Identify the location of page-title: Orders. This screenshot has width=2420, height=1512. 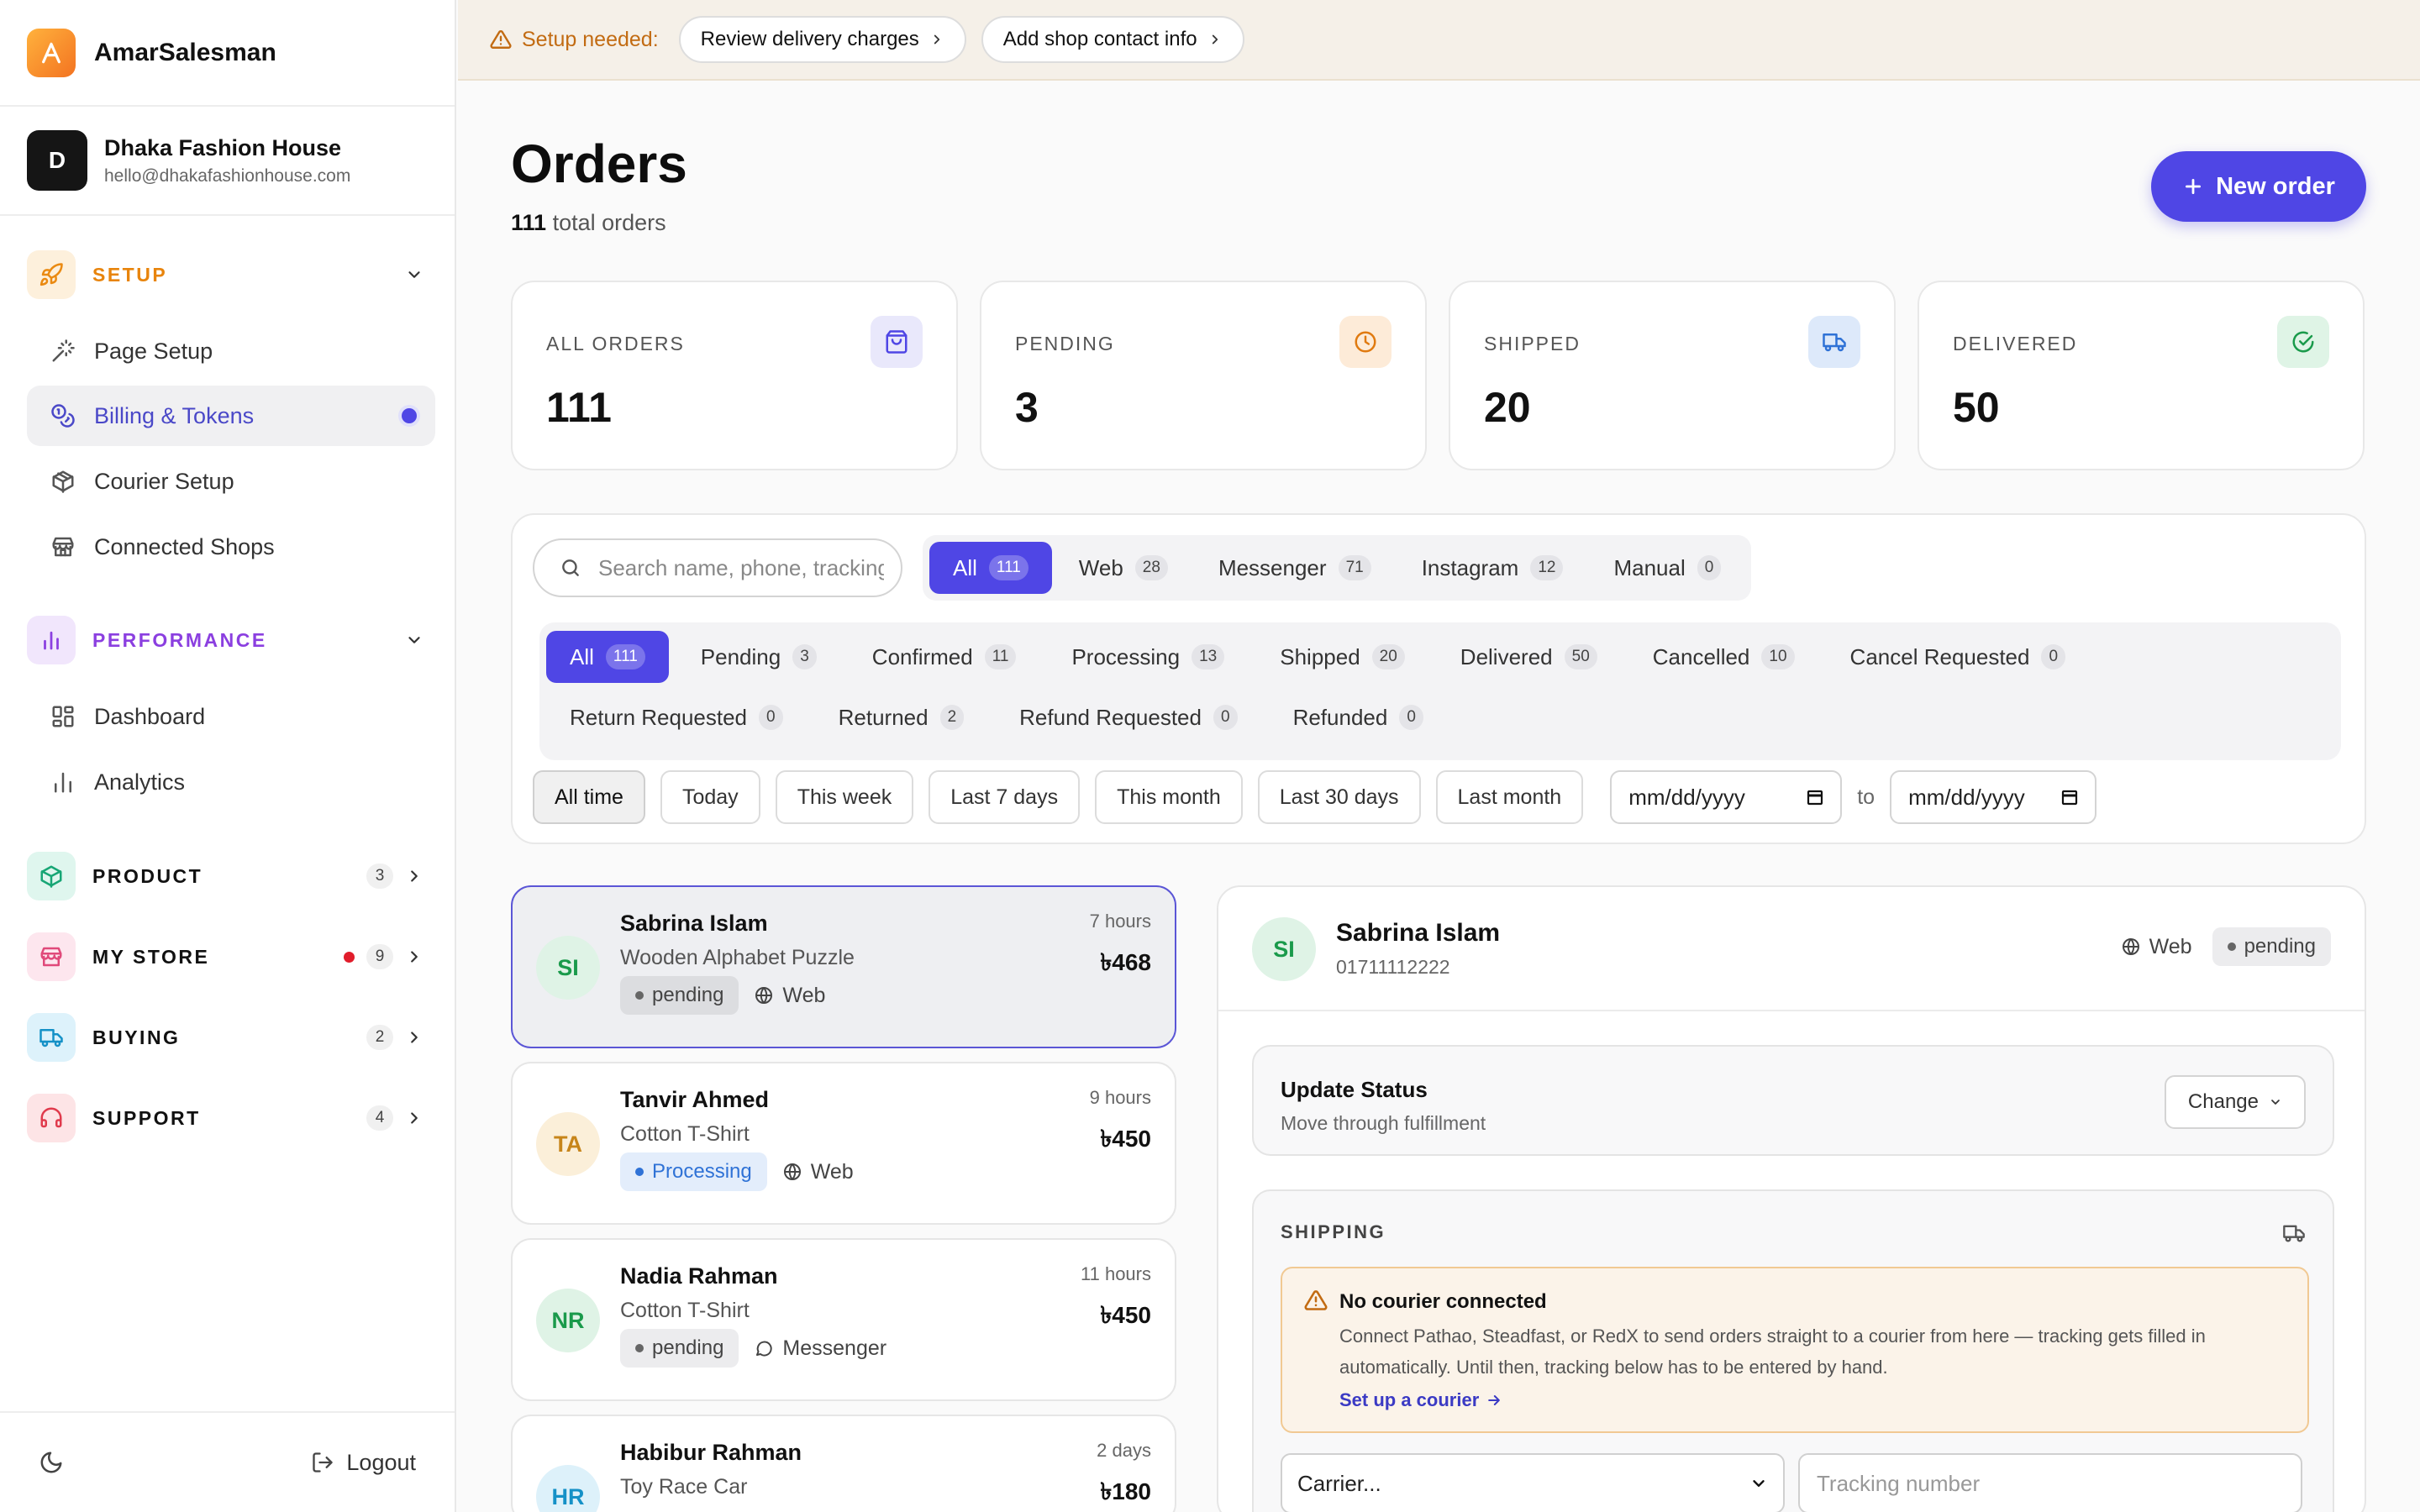
(599, 164).